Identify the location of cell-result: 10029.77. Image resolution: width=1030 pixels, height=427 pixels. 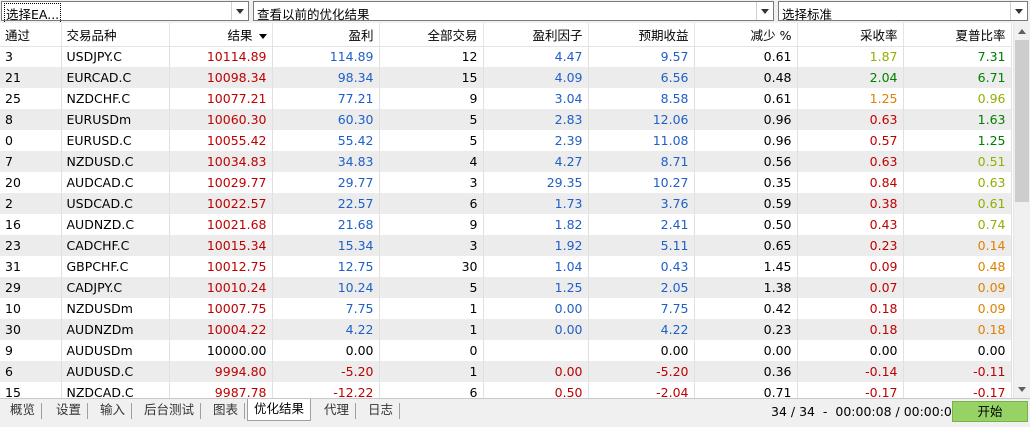
(221, 182).